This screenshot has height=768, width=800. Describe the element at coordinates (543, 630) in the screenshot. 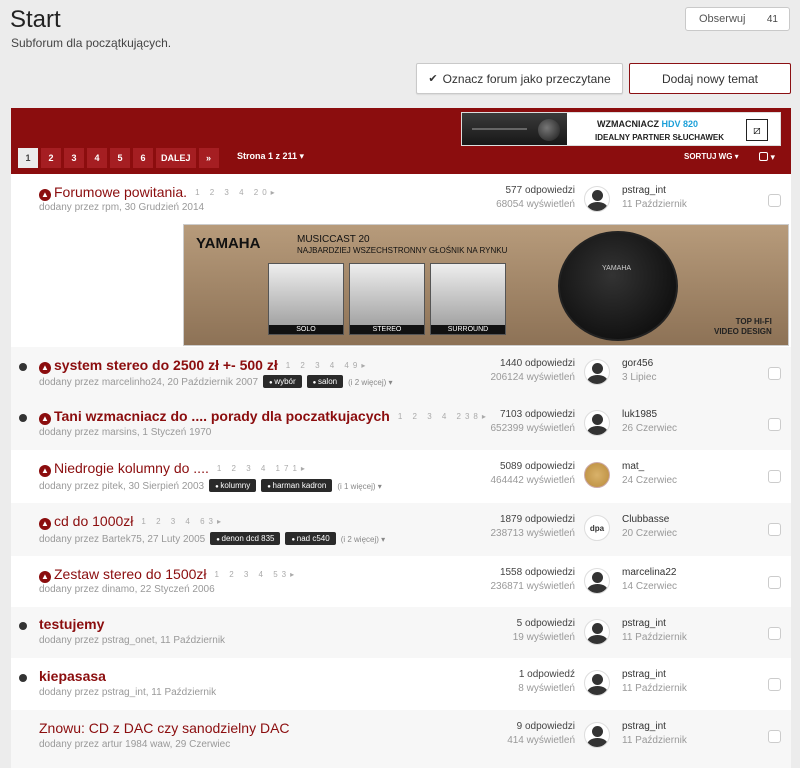

I see `topic-stats: 5 odpowiedzi 19 wyświetleń` at that location.